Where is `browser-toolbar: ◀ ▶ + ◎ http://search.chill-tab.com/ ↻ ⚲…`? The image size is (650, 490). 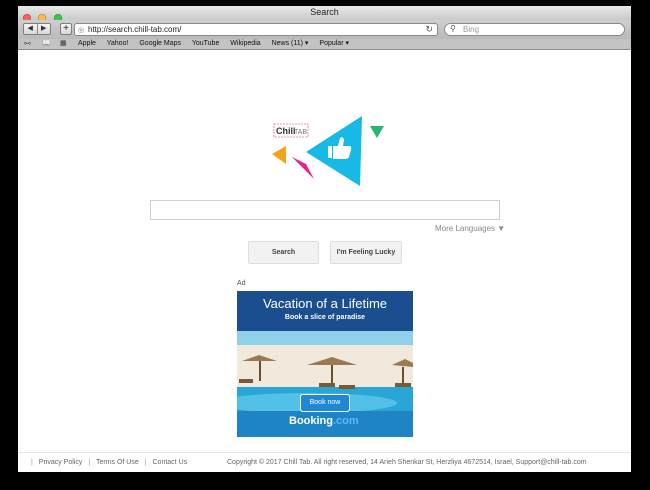
browser-toolbar: ◀ ▶ + ◎ http://search.chill-tab.com/ ↻ ⚲… is located at coordinates (324, 29).